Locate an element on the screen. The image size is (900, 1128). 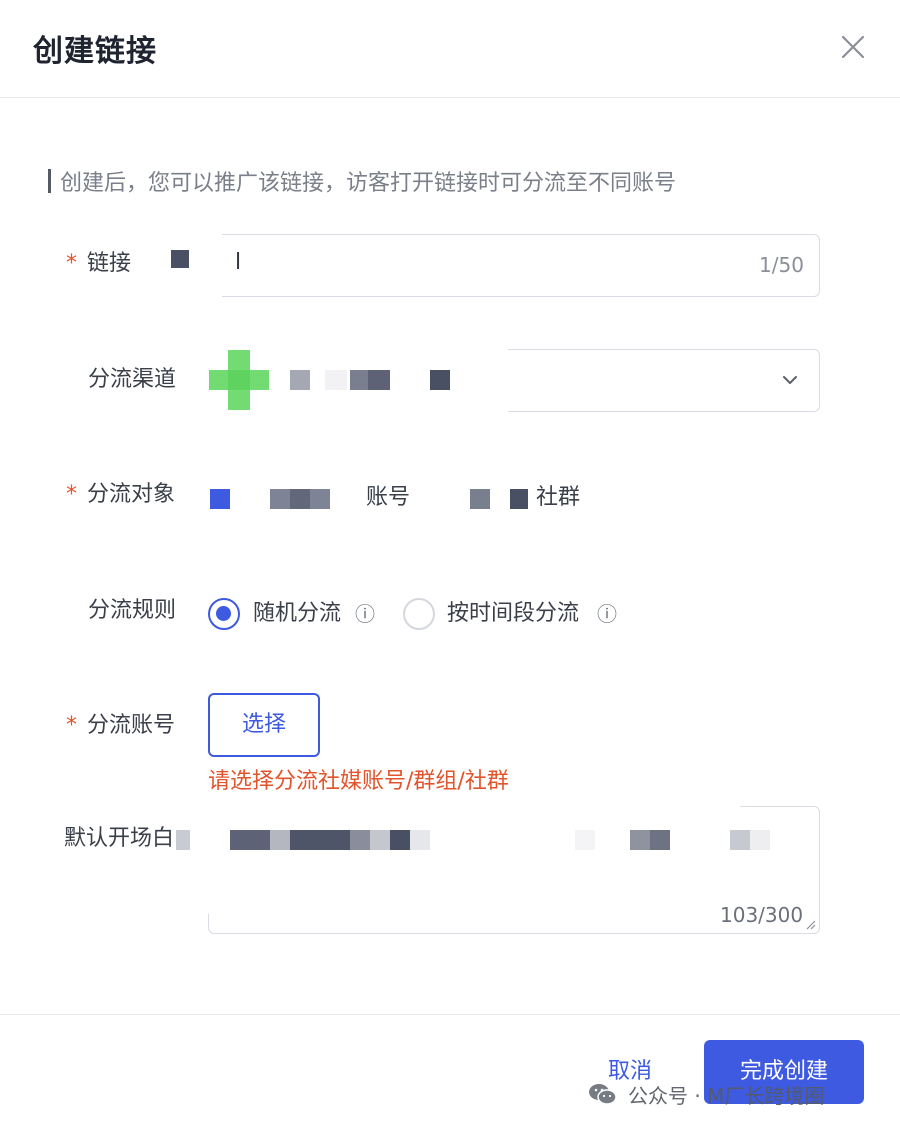
blurred-icon is located at coordinates (180, 259).